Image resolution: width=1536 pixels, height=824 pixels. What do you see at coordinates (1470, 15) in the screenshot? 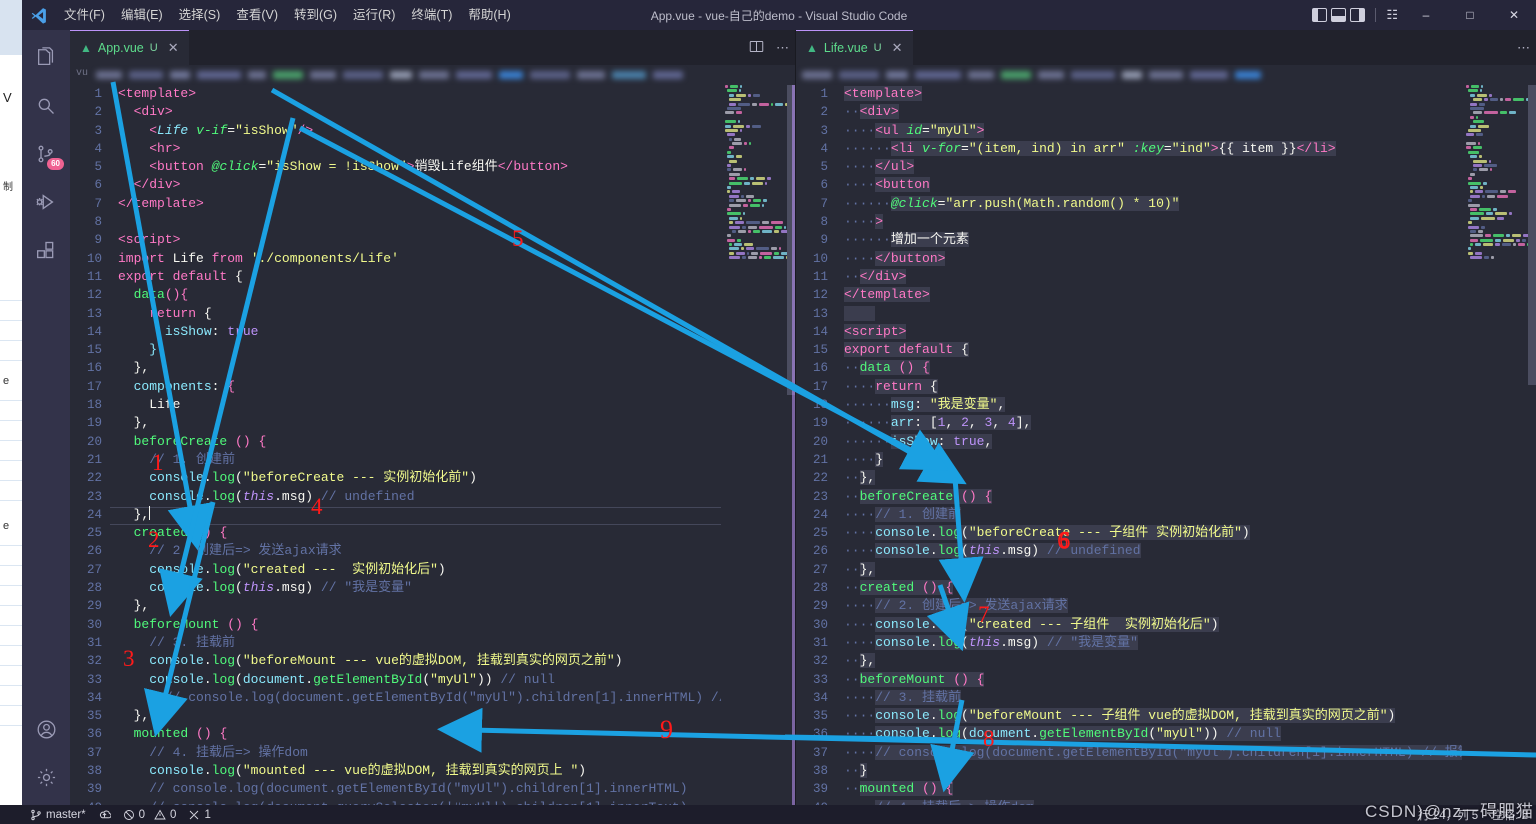
I see `maximize-button: □` at bounding box center [1470, 15].